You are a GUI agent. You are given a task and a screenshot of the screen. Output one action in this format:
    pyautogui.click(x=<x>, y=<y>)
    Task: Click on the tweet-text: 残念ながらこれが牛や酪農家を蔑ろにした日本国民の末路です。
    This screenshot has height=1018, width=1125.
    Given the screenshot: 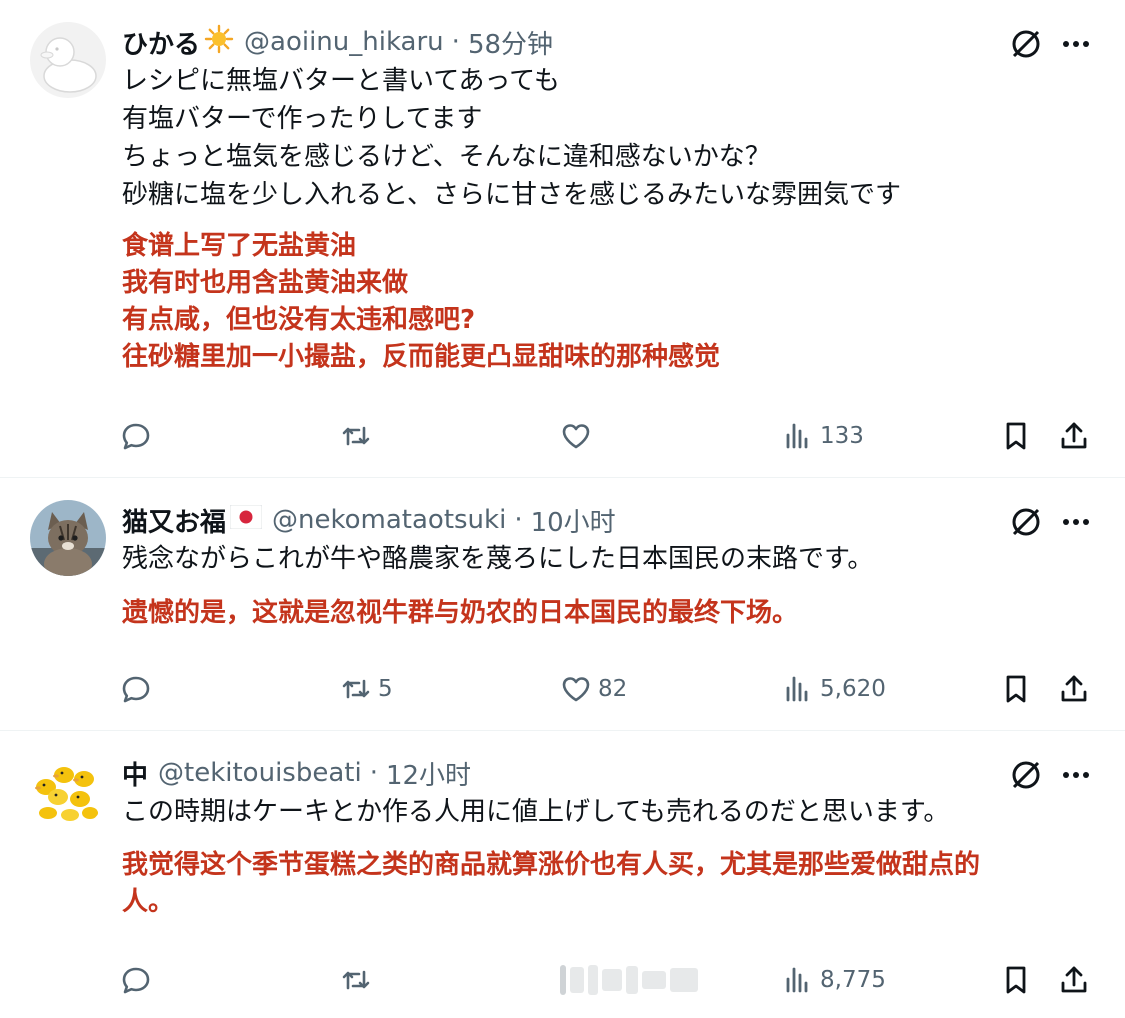 What is the action you would take?
    pyautogui.click(x=497, y=559)
    